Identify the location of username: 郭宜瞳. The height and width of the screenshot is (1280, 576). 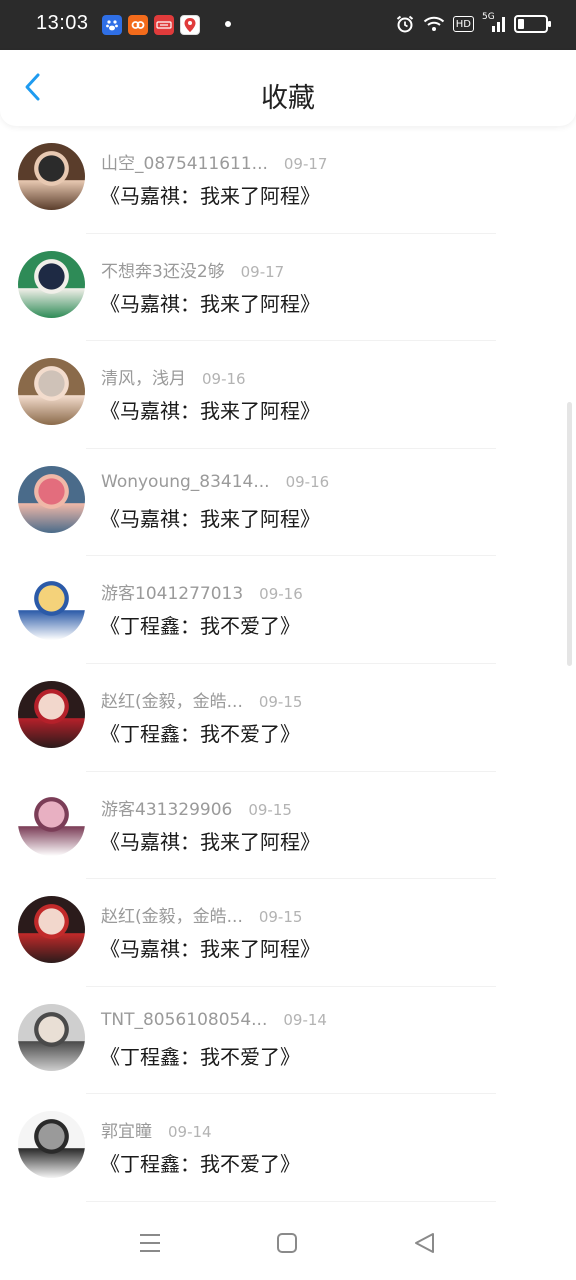
(126, 1132).